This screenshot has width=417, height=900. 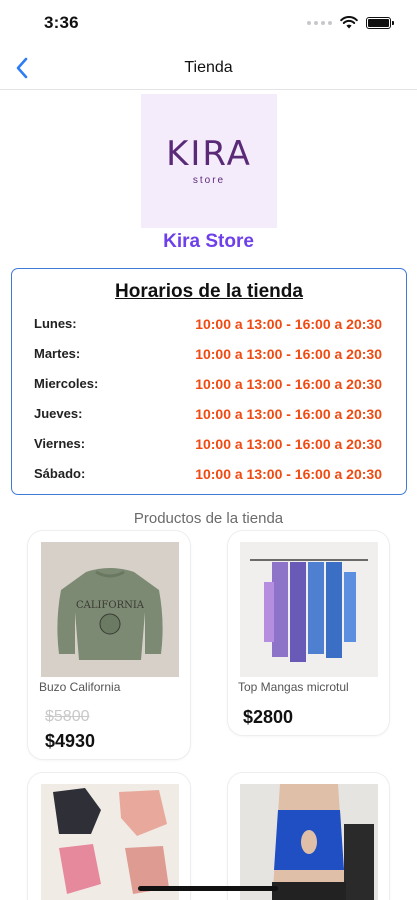 I want to click on store-name: Kira Store, so click(x=208, y=241).